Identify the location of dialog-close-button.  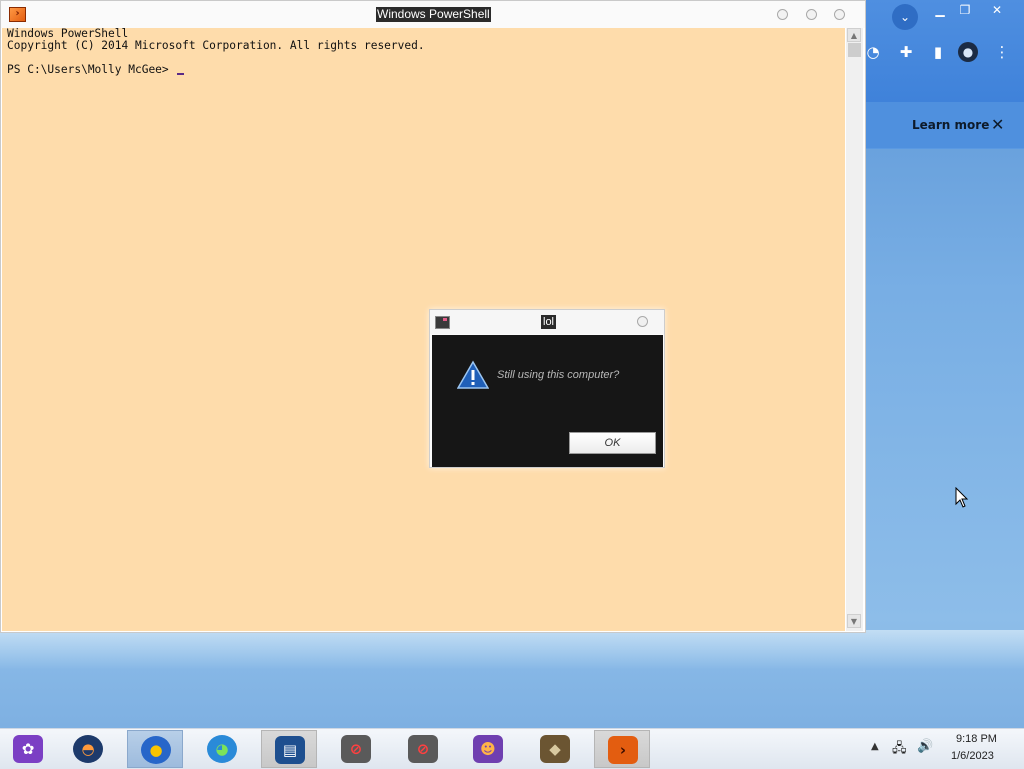
(642, 321).